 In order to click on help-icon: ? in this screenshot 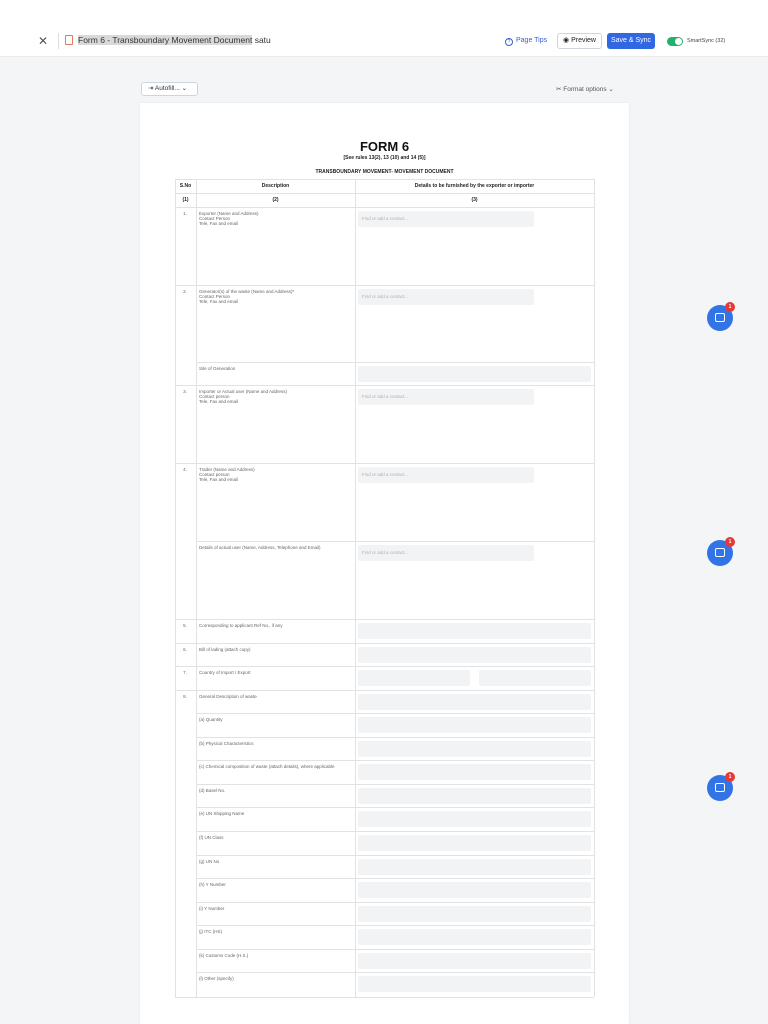, I will do `click(509, 42)`.